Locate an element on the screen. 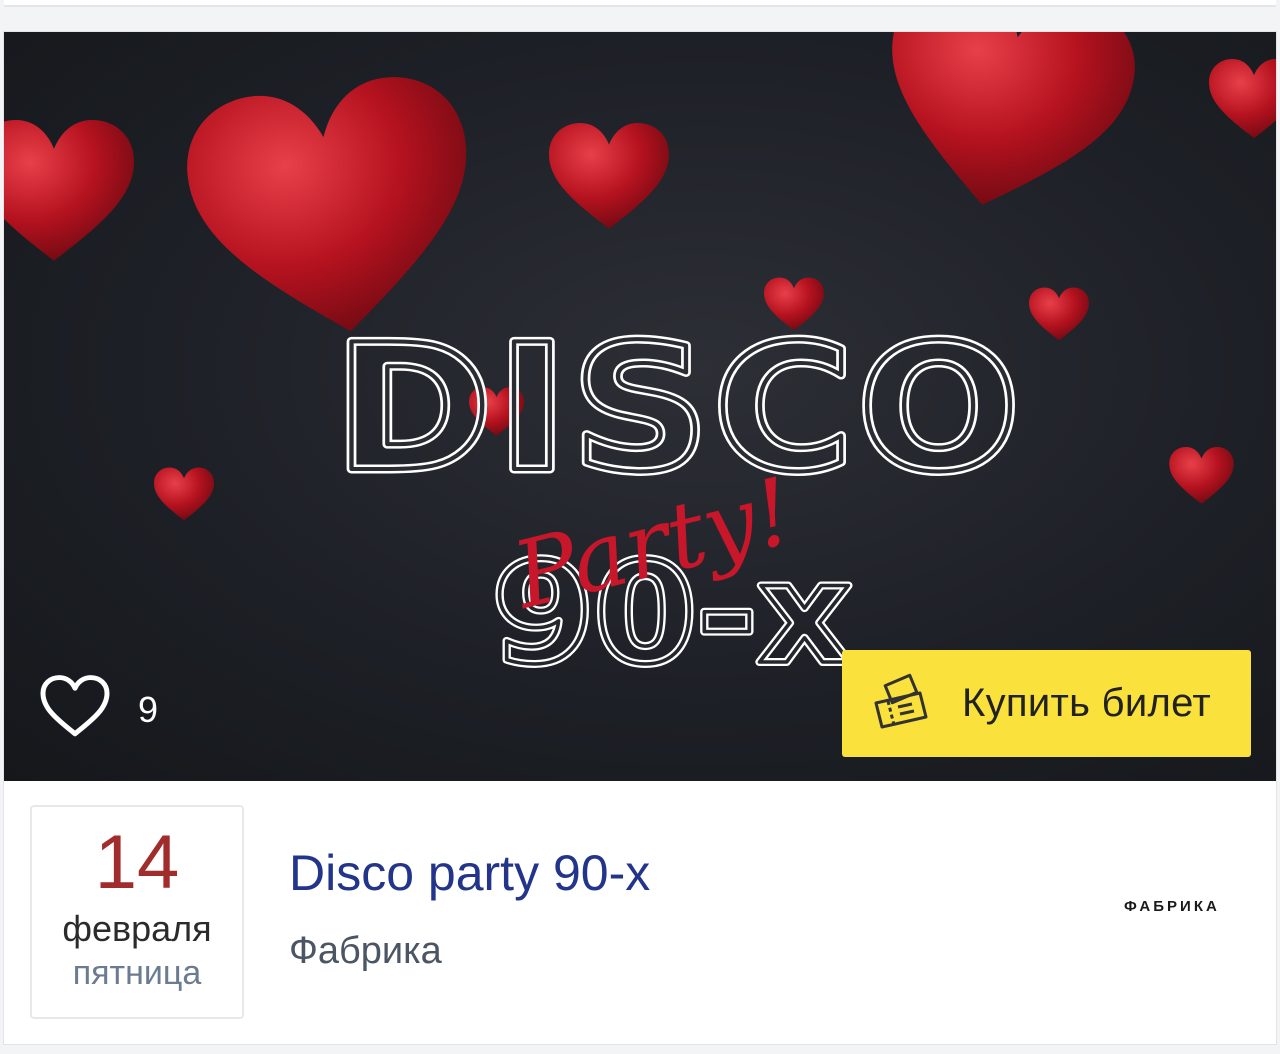  event-title-link: Disco party 90-х is located at coordinates (469, 873).